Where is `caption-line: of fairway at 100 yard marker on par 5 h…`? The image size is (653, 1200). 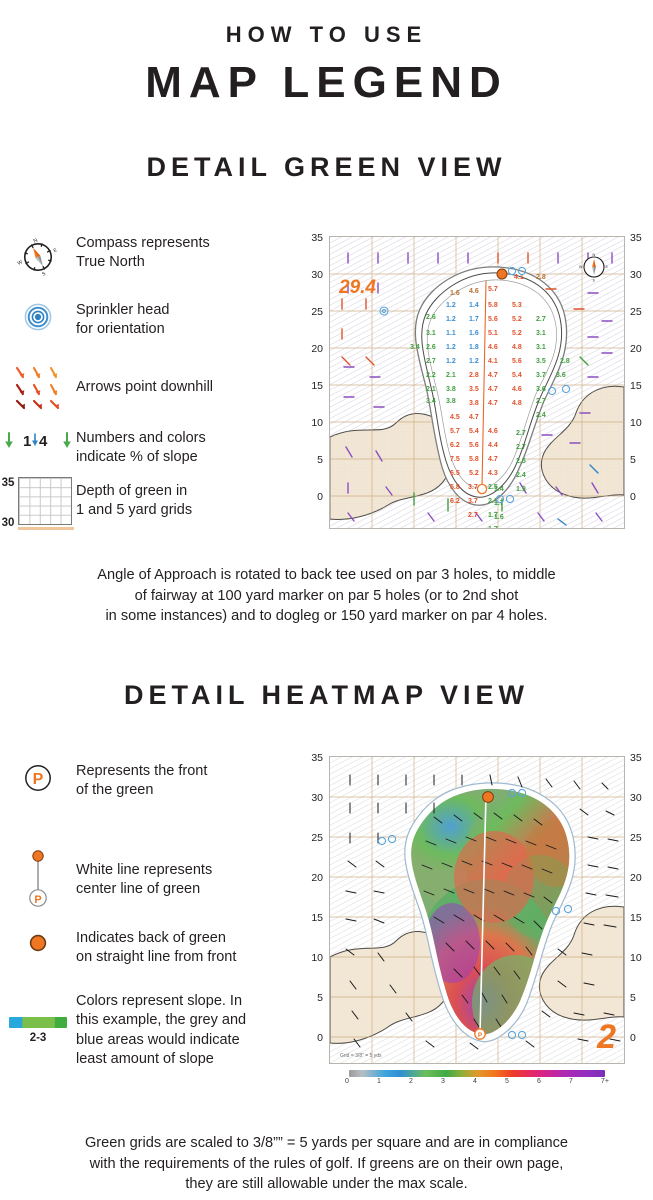
caption-line: of fairway at 100 yard marker on par 5 h… is located at coordinates (326, 595).